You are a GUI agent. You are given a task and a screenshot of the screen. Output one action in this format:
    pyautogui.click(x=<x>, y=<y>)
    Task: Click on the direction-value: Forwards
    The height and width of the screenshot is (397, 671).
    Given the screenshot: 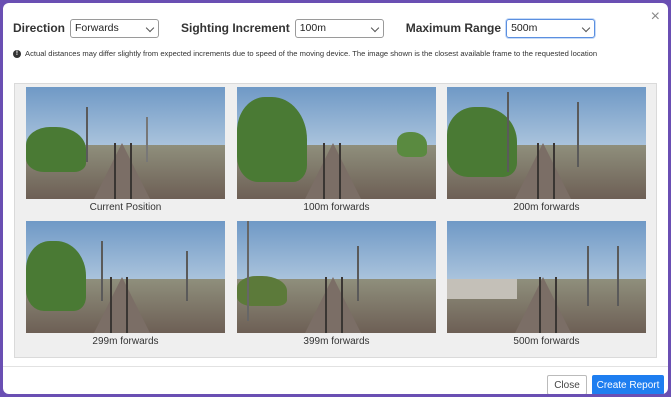 What is the action you would take?
    pyautogui.click(x=97, y=28)
    